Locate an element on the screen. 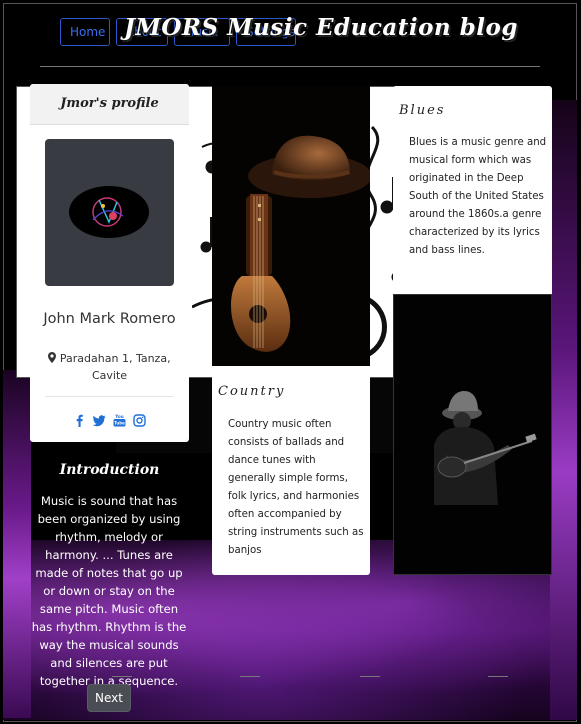 The height and width of the screenshot is (724, 581). youtube-icon: You Tube is located at coordinates (119, 420).